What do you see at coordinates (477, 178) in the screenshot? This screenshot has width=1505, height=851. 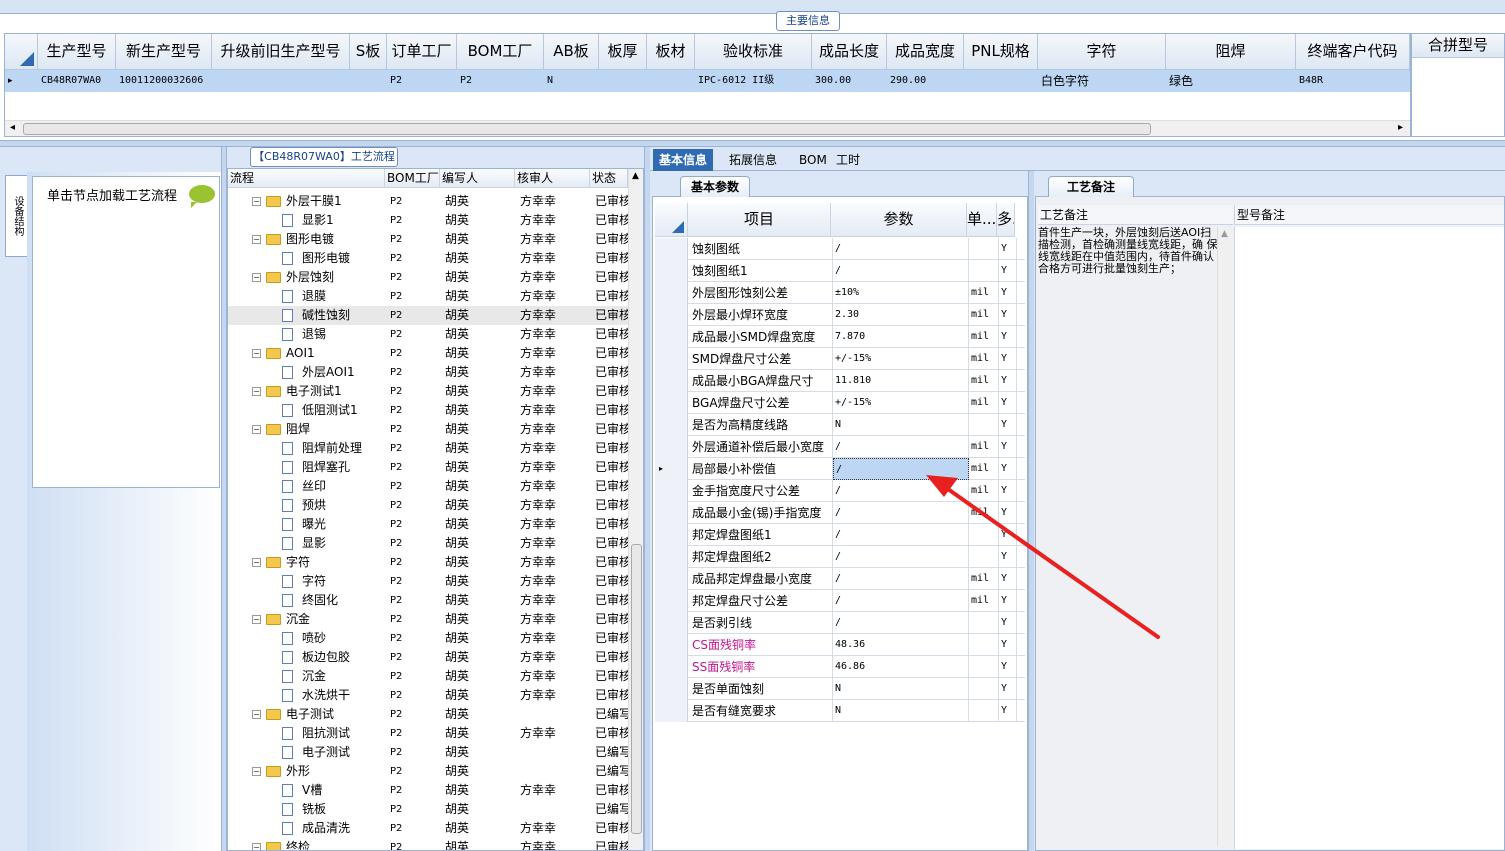 I see `column-header: 编写人` at bounding box center [477, 178].